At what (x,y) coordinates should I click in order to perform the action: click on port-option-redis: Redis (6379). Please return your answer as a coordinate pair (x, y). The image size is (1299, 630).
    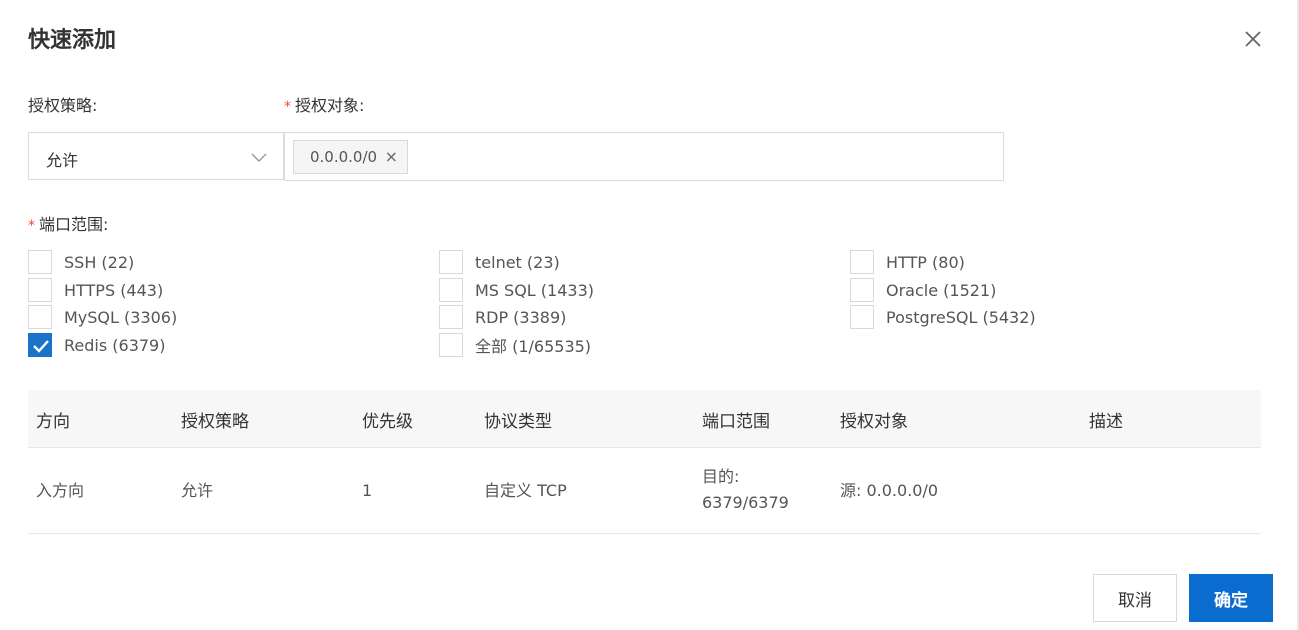
    Looking at the image, I should click on (96, 345).